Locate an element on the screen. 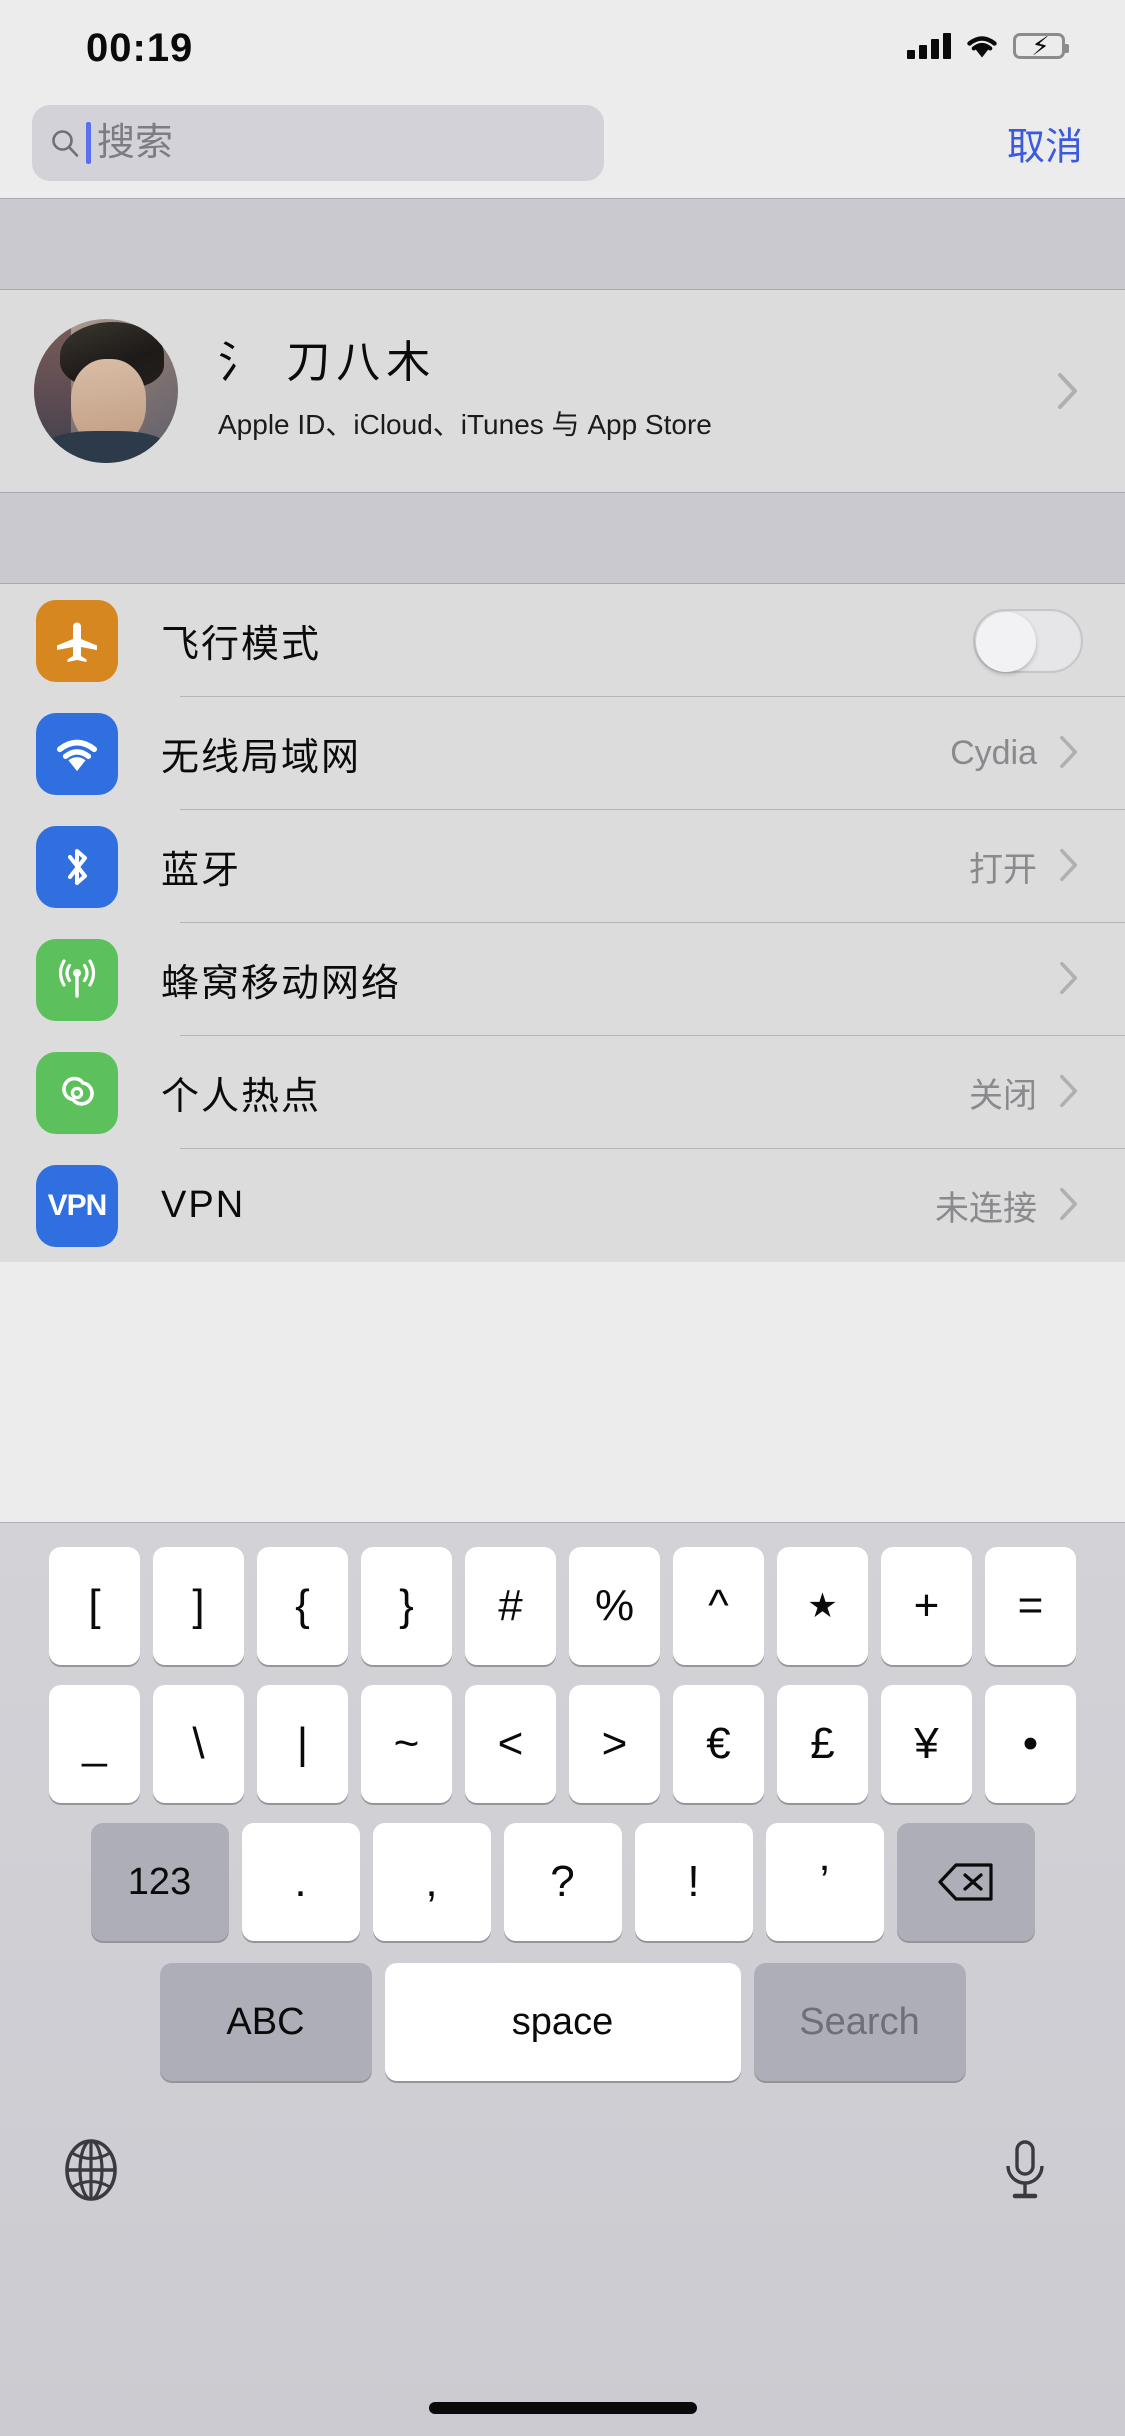 The height and width of the screenshot is (2436, 1125). key-question: ? is located at coordinates (562, 1882).